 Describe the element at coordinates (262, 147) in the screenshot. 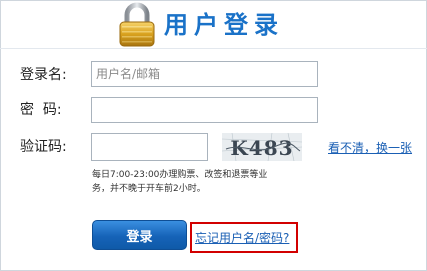

I see `captcha-image: K483` at that location.